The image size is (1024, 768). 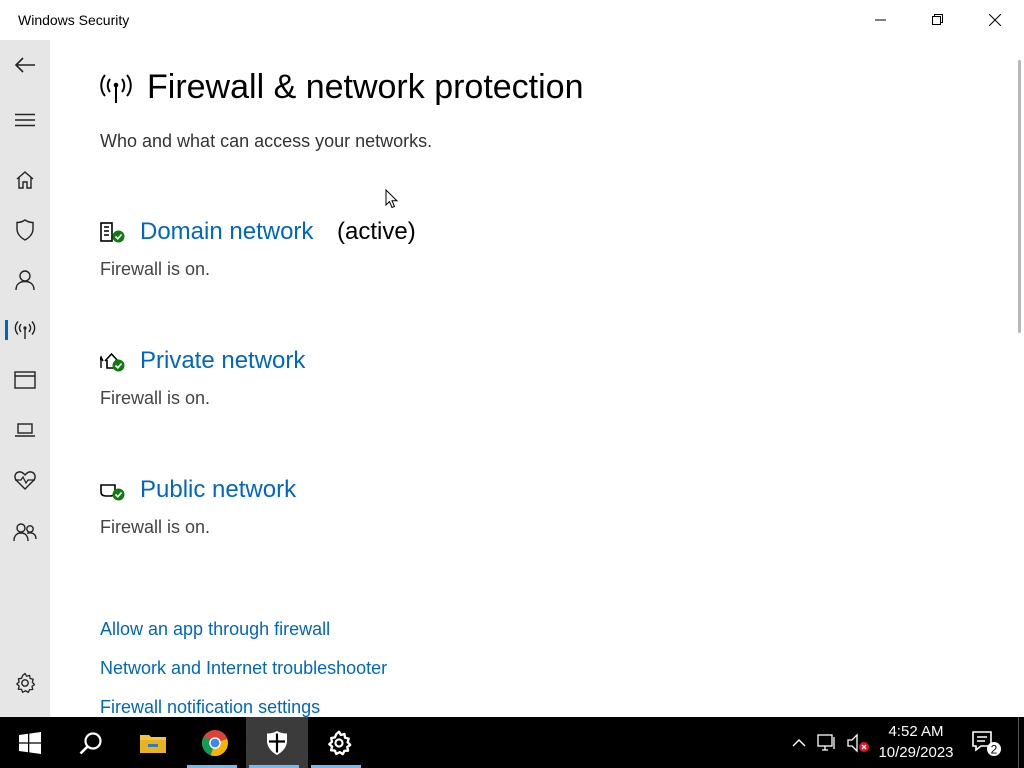 I want to click on network-tray-button, so click(x=828, y=742).